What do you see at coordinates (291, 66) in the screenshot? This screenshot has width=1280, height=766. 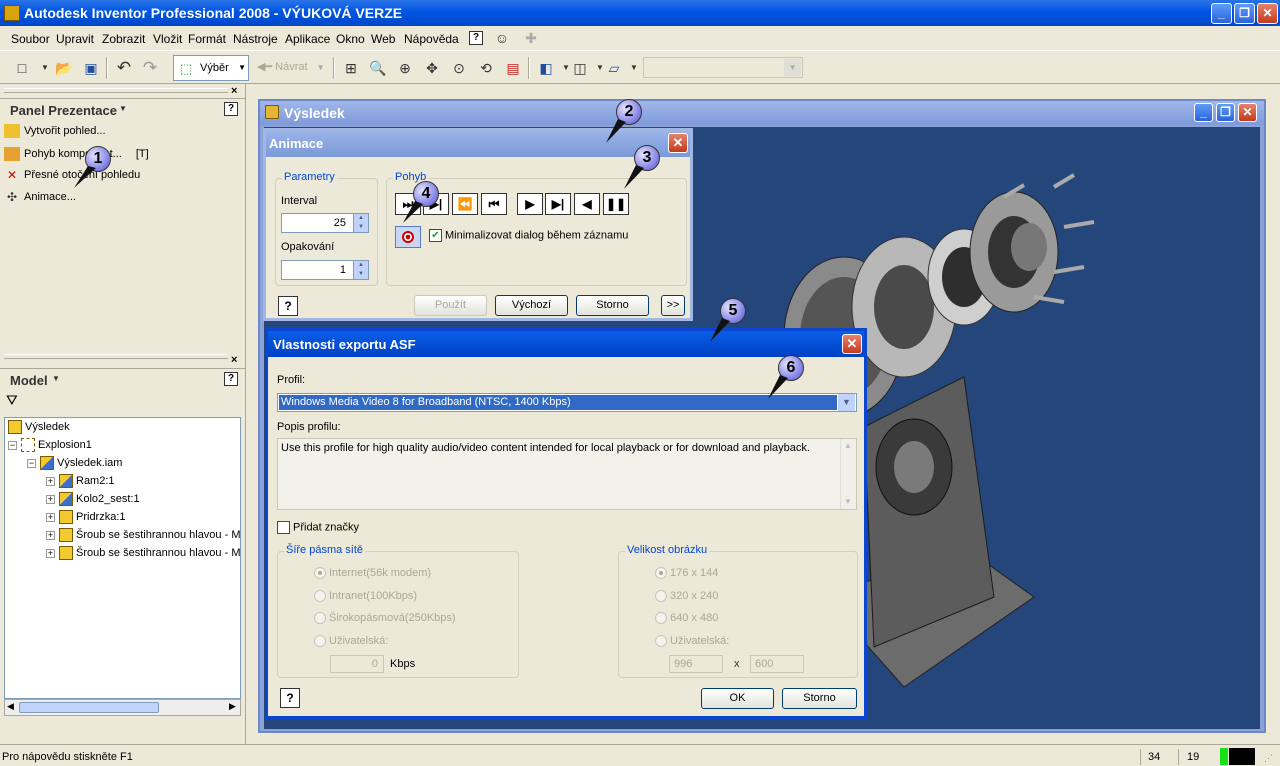 I see `back-button: ◀━ Návrat ▼` at bounding box center [291, 66].